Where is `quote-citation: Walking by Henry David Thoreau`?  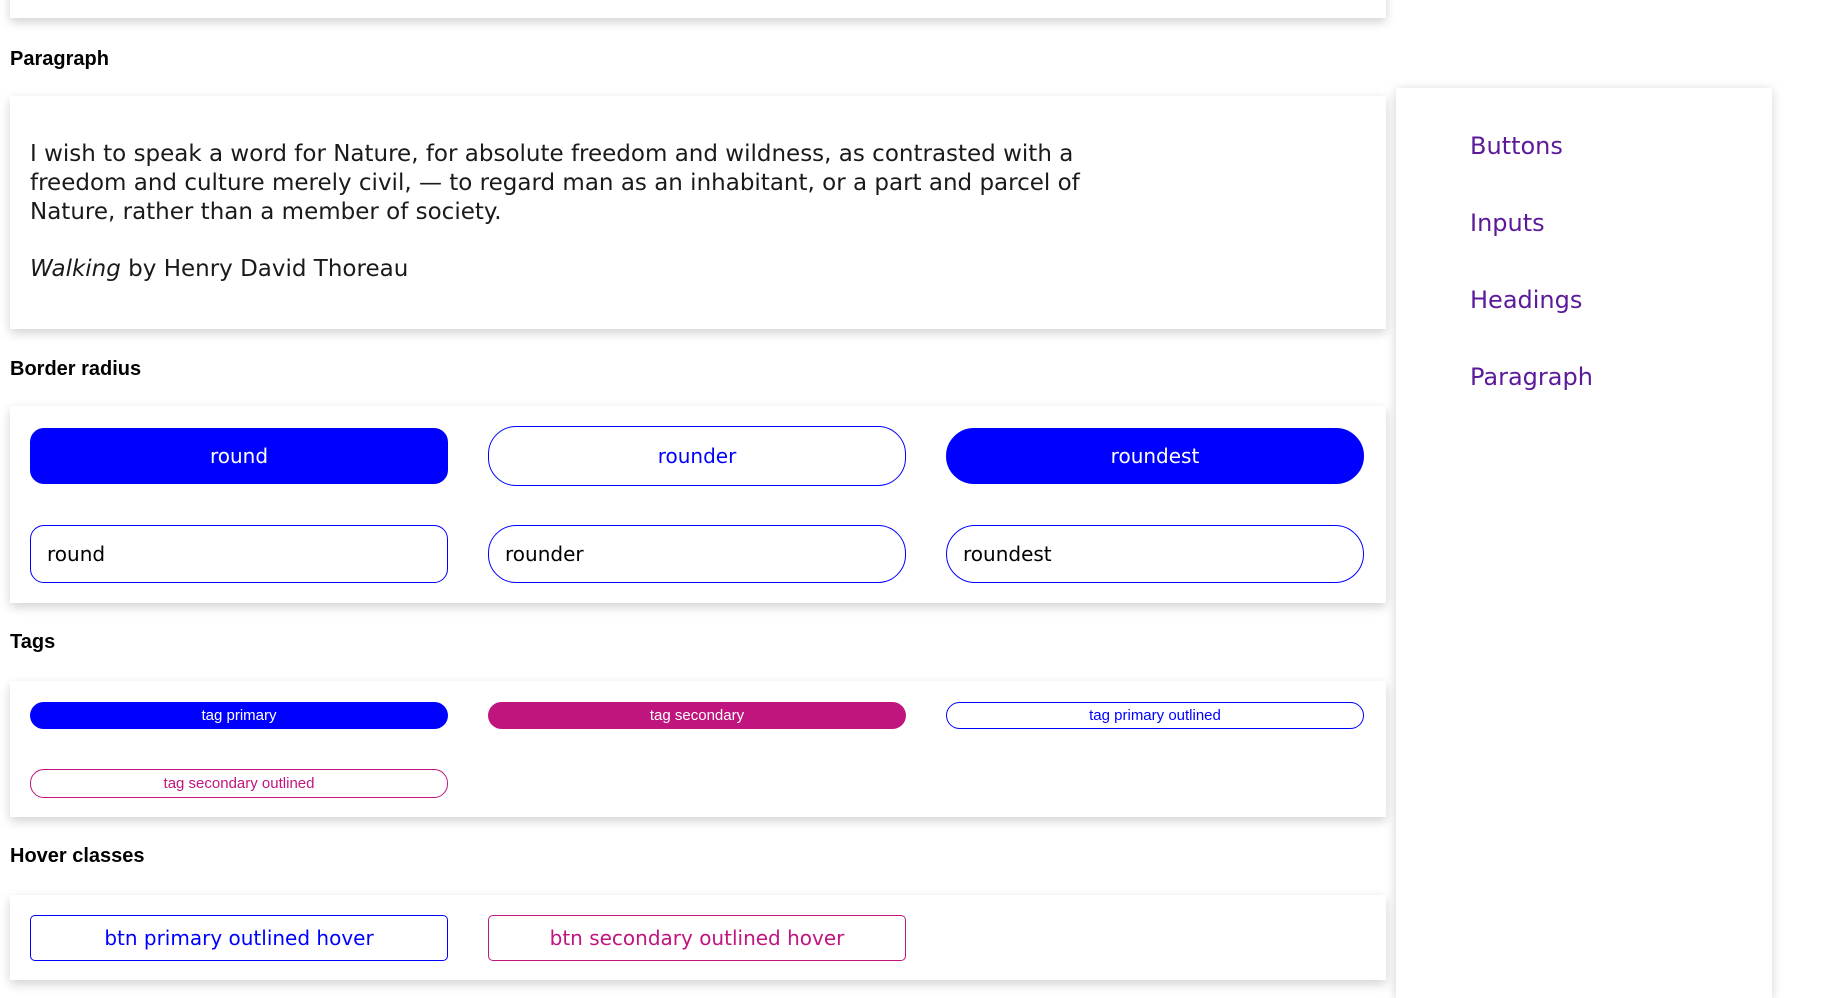
quote-citation: Walking by Henry David Thoreau is located at coordinates (219, 269).